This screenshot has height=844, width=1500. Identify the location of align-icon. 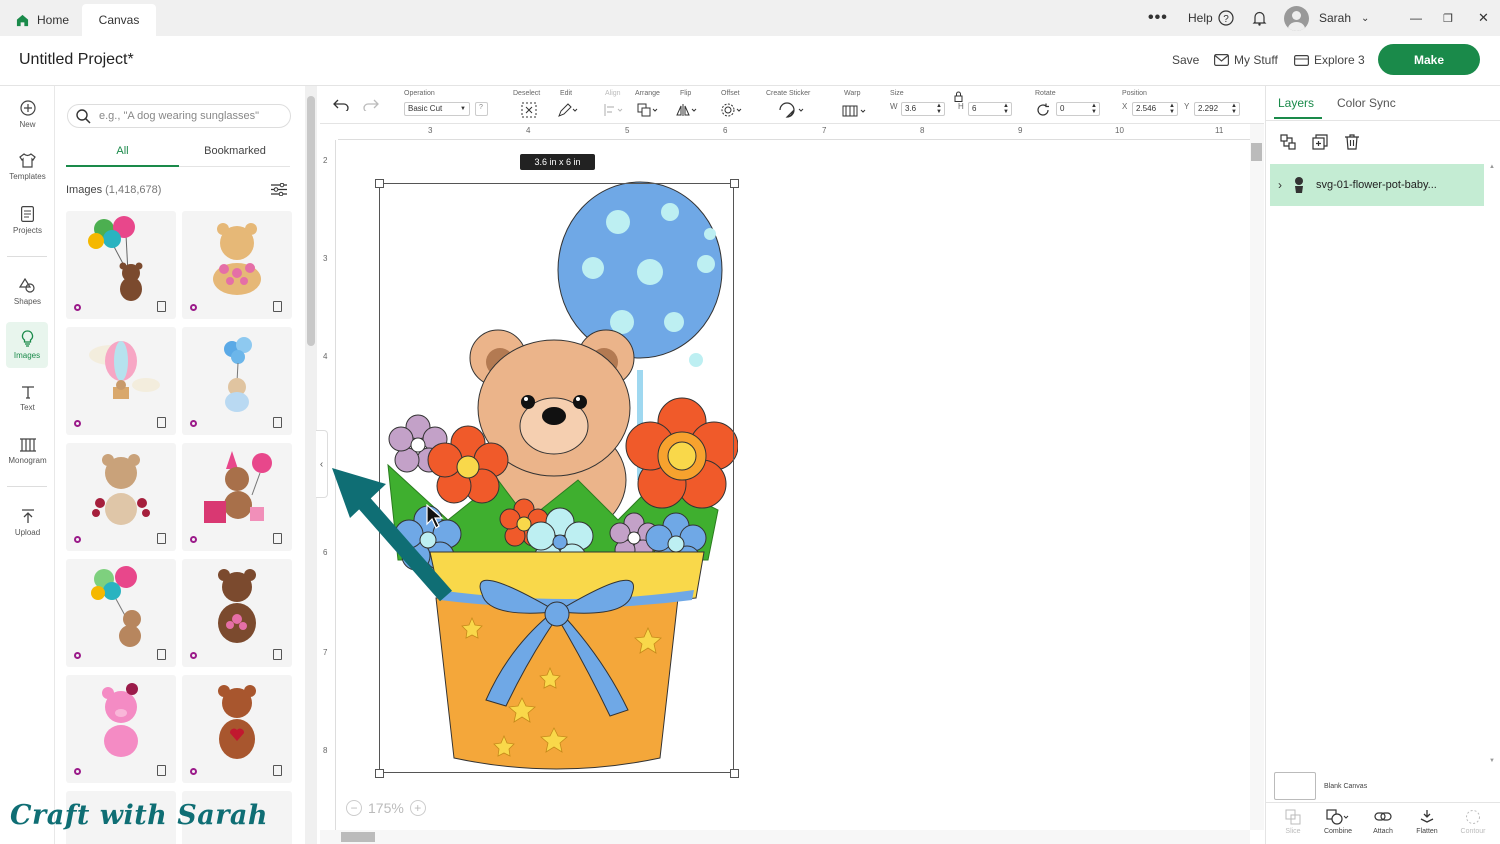
(614, 110).